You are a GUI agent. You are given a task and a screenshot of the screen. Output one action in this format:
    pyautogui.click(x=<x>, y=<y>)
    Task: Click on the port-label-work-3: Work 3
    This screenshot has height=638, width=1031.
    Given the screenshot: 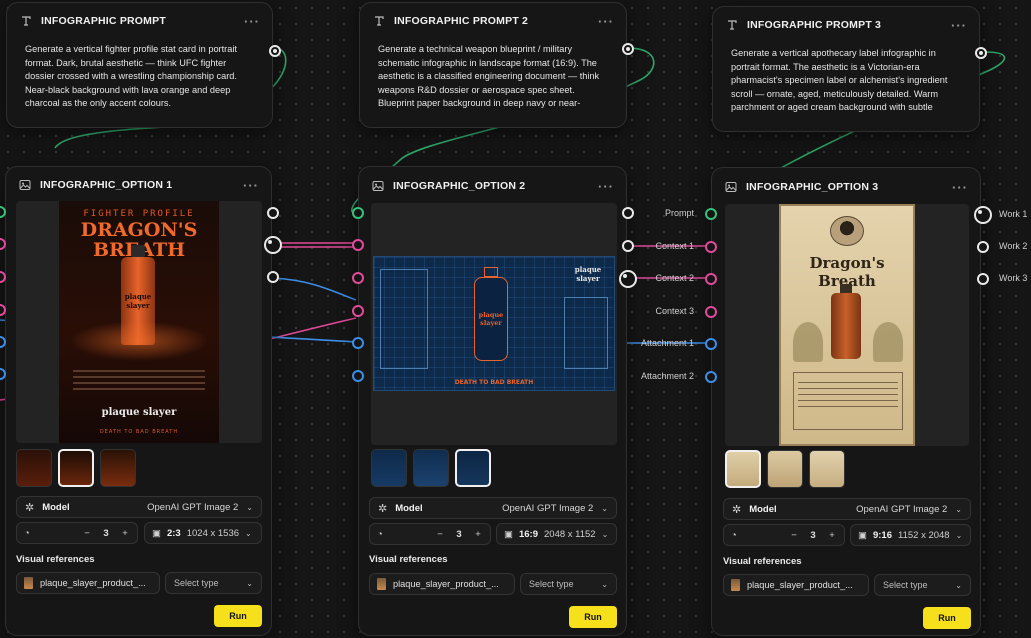 What is the action you would take?
    pyautogui.click(x=1013, y=278)
    